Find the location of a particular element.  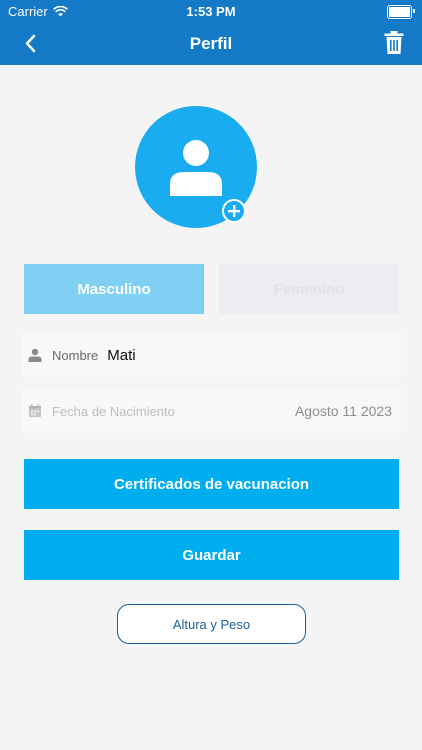

battery-icon is located at coordinates (401, 12).